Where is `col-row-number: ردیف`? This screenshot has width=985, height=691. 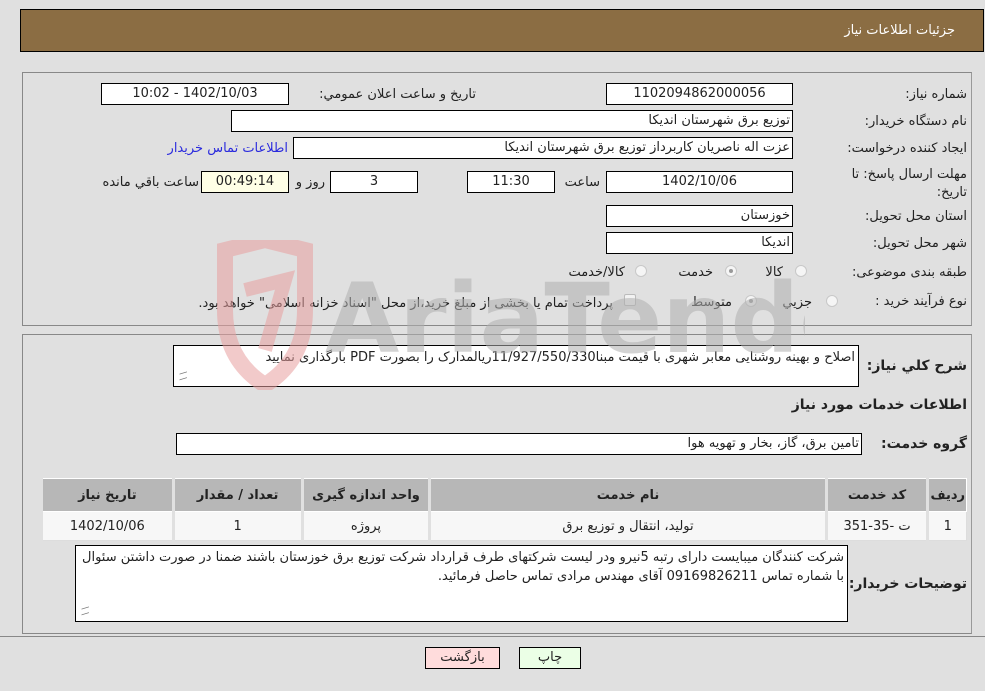 col-row-number: ردیف is located at coordinates (946, 495).